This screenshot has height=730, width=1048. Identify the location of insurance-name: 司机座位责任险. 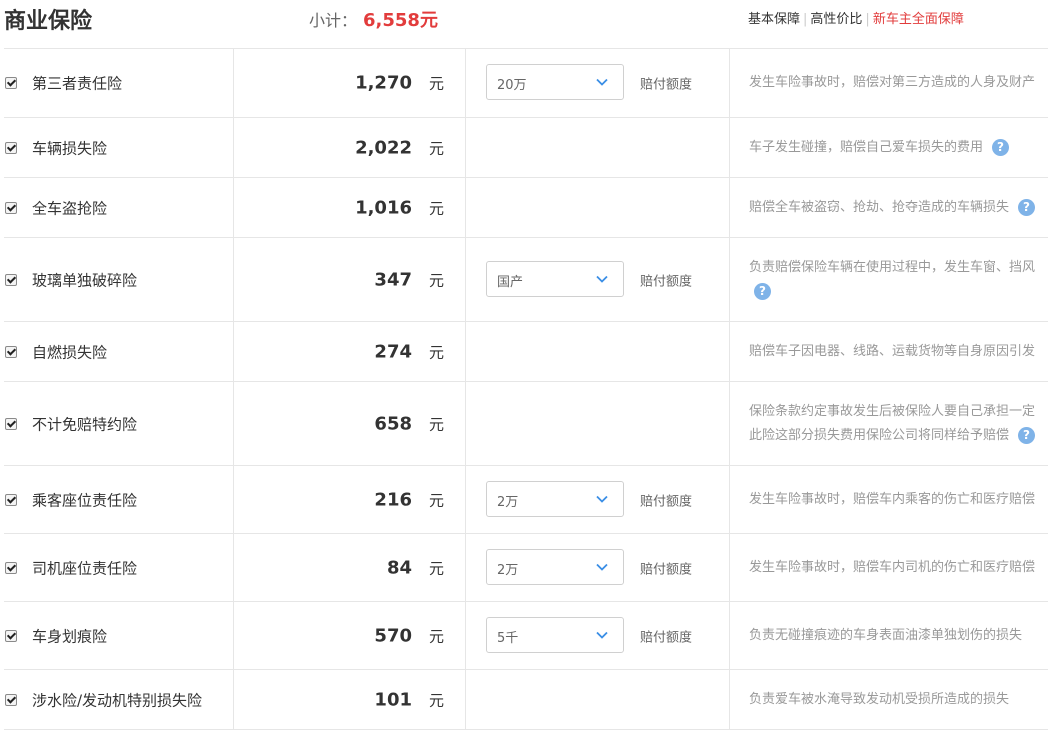
(85, 568).